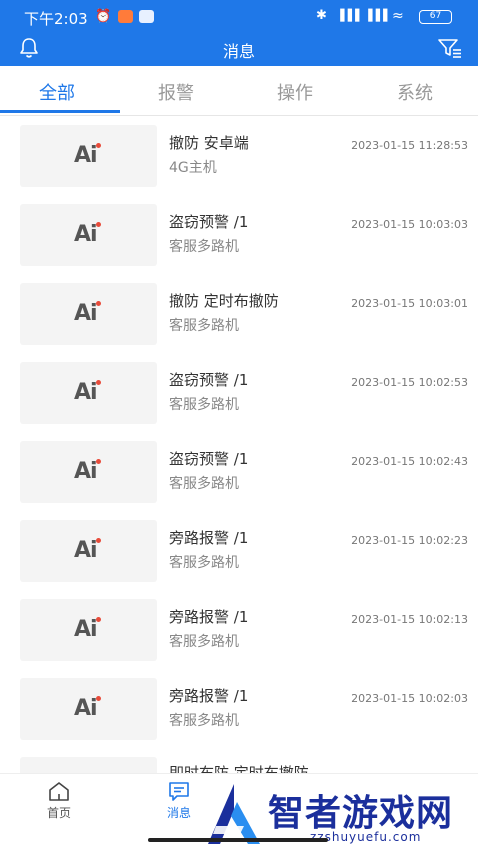  Describe the element at coordinates (409, 540) in the screenshot. I see `message-time: 2023-01-15 10:02:23` at that location.